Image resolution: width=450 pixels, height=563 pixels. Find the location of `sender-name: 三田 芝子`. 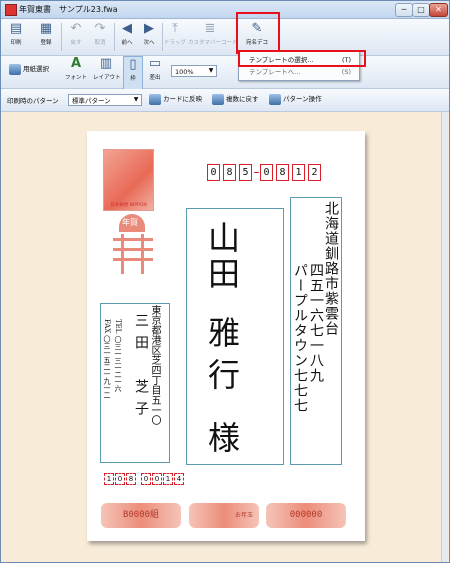

sender-name: 三田 芝子 is located at coordinates (141, 368).